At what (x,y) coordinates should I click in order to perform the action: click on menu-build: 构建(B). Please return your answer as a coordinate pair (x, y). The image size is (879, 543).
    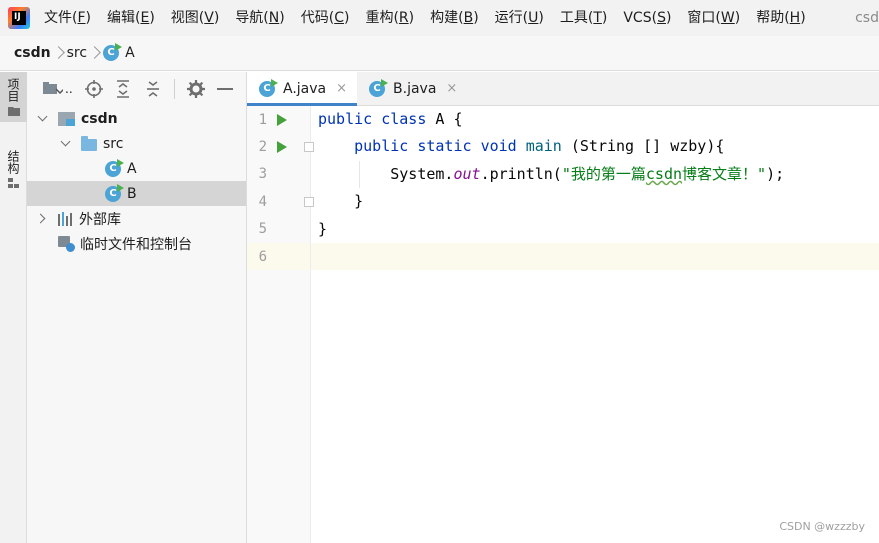
    Looking at the image, I should click on (454, 18).